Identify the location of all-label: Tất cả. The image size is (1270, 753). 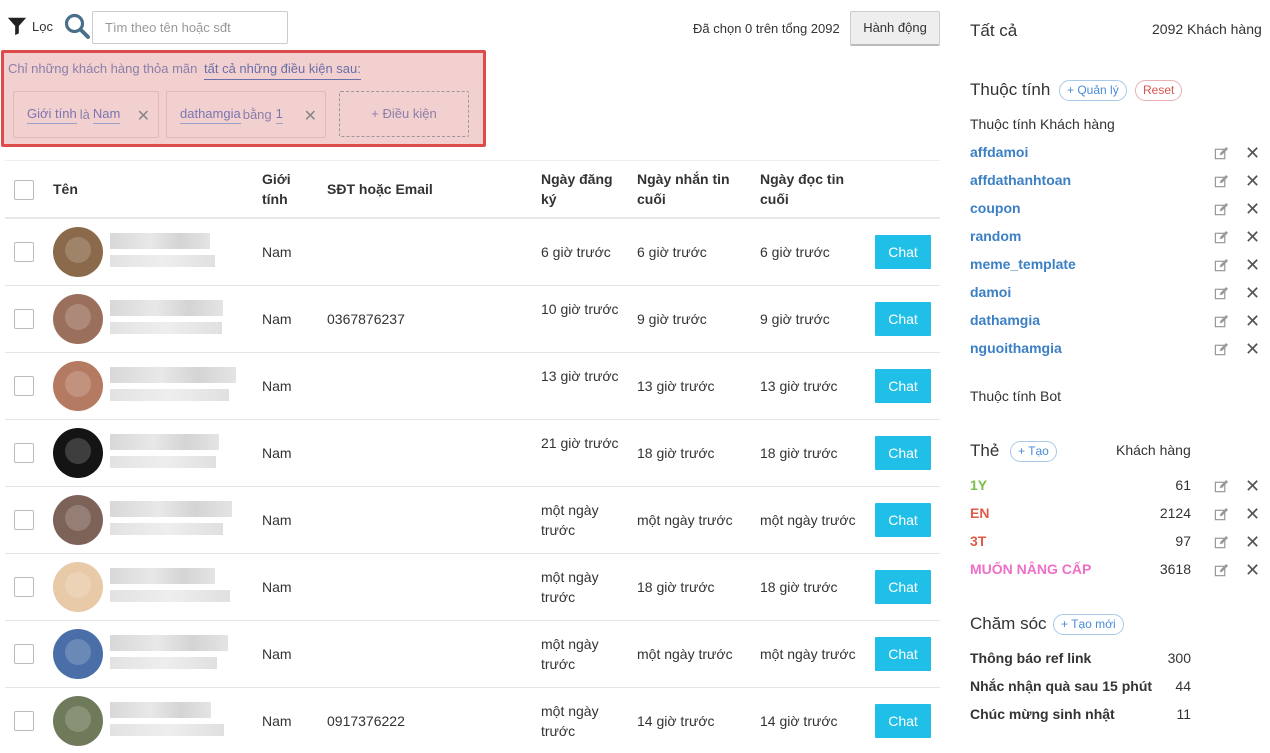
(993, 31).